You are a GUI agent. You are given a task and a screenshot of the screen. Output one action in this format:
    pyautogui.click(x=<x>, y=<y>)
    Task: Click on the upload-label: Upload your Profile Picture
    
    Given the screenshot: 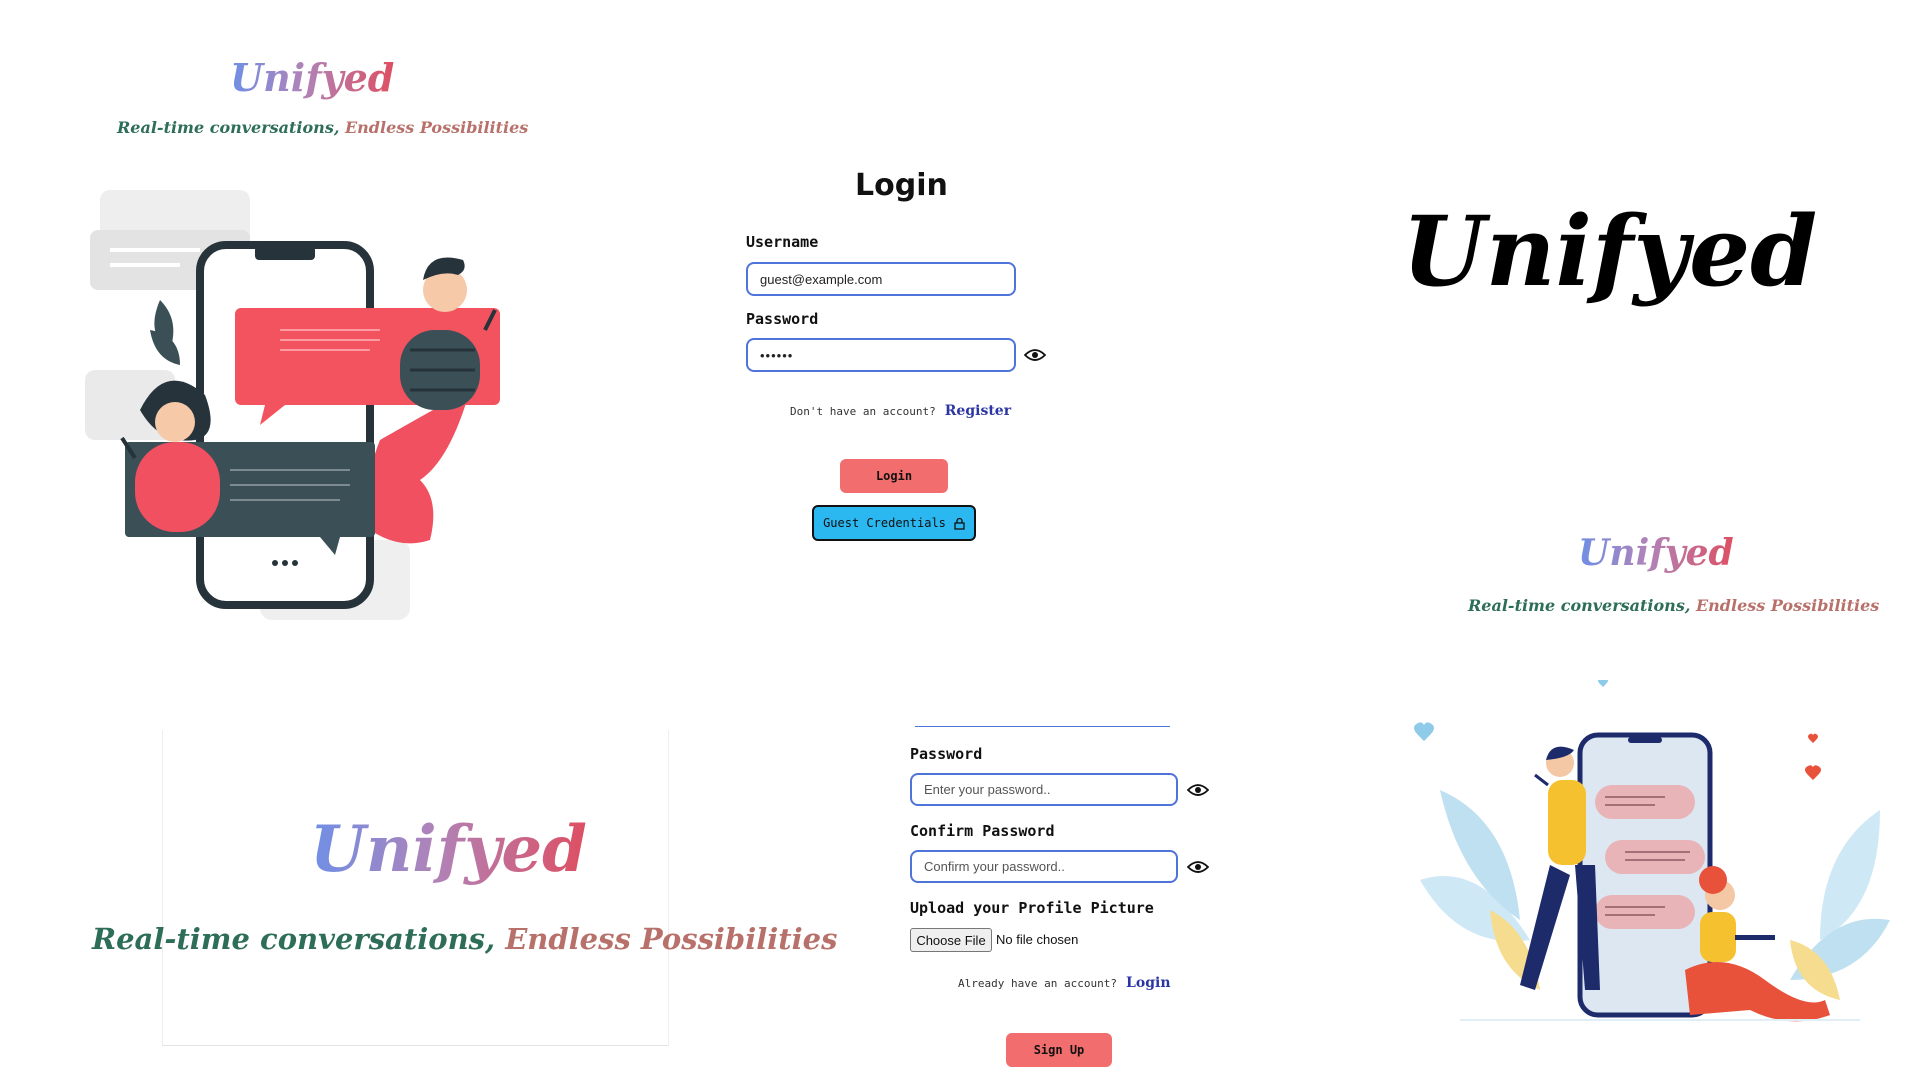 What is the action you would take?
    pyautogui.click(x=1032, y=908)
    